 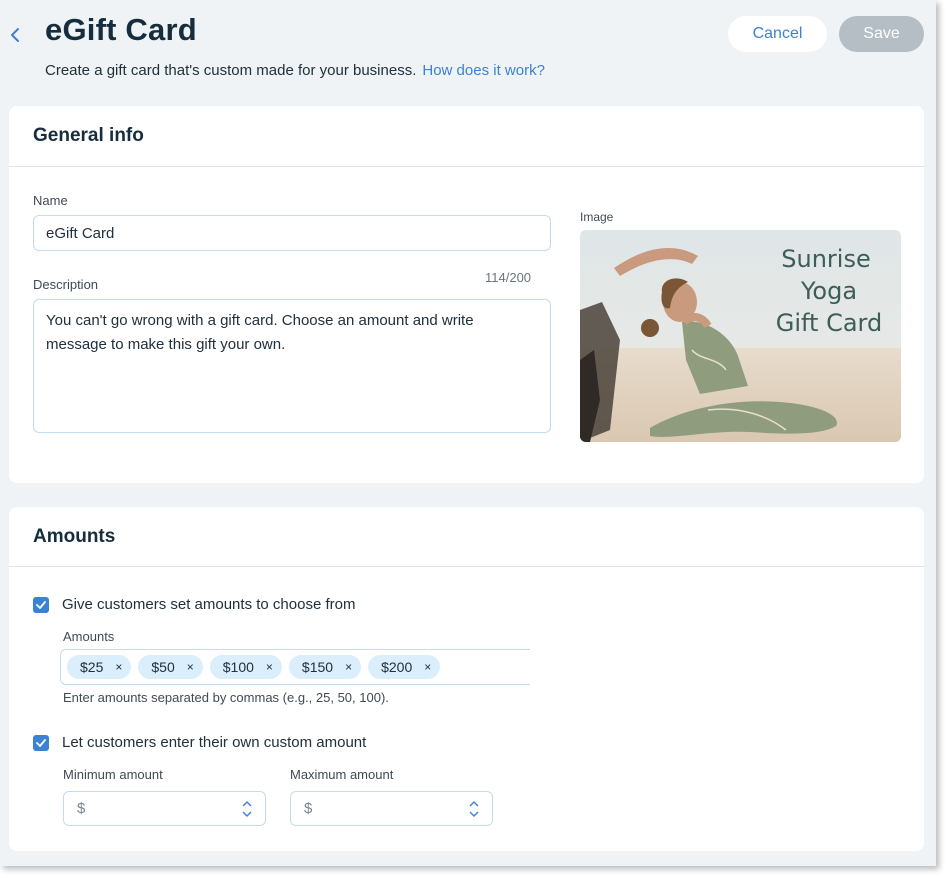 What do you see at coordinates (466, 537) in the screenshot?
I see `amounts-title: Amounts` at bounding box center [466, 537].